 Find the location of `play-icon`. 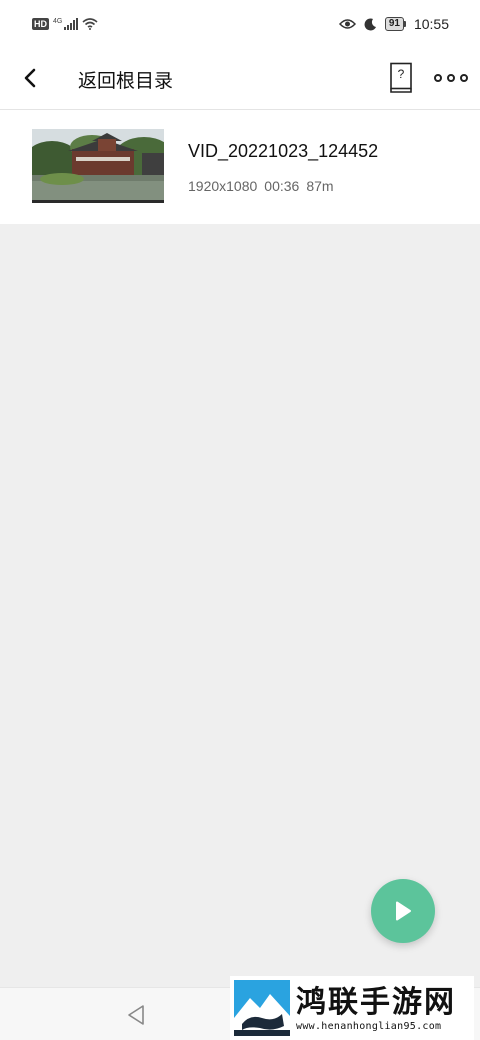

play-icon is located at coordinates (403, 911).